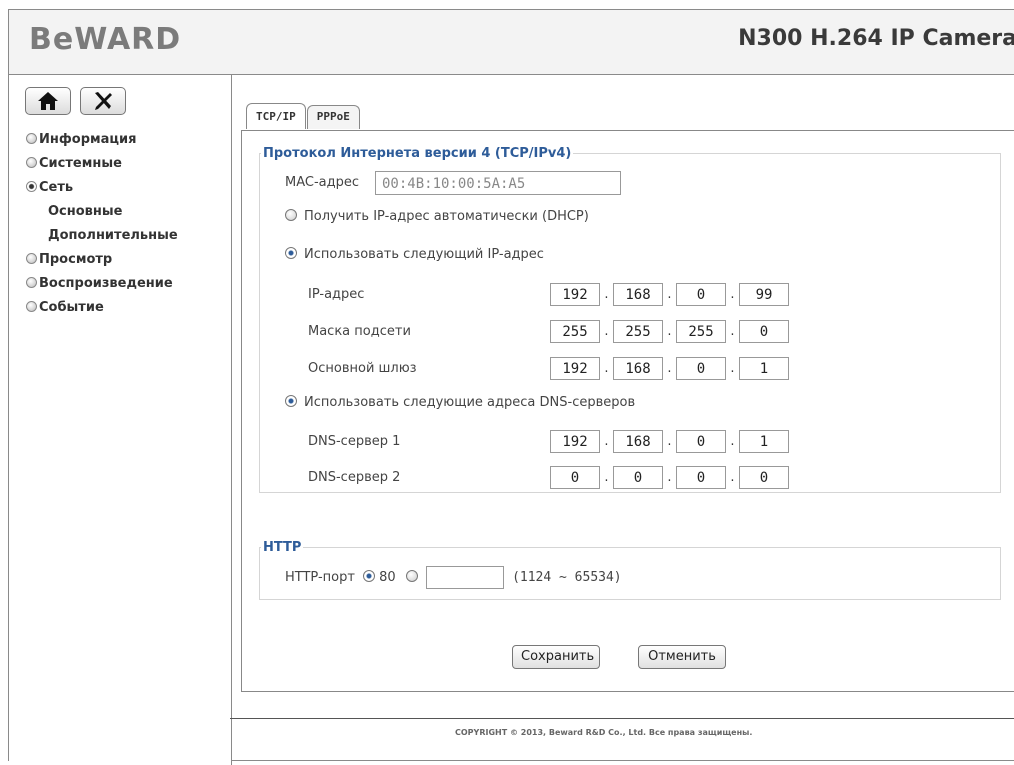 This screenshot has height=765, width=1014. Describe the element at coordinates (764, 294) in the screenshot. I see `ip-octet-4: 99` at that location.